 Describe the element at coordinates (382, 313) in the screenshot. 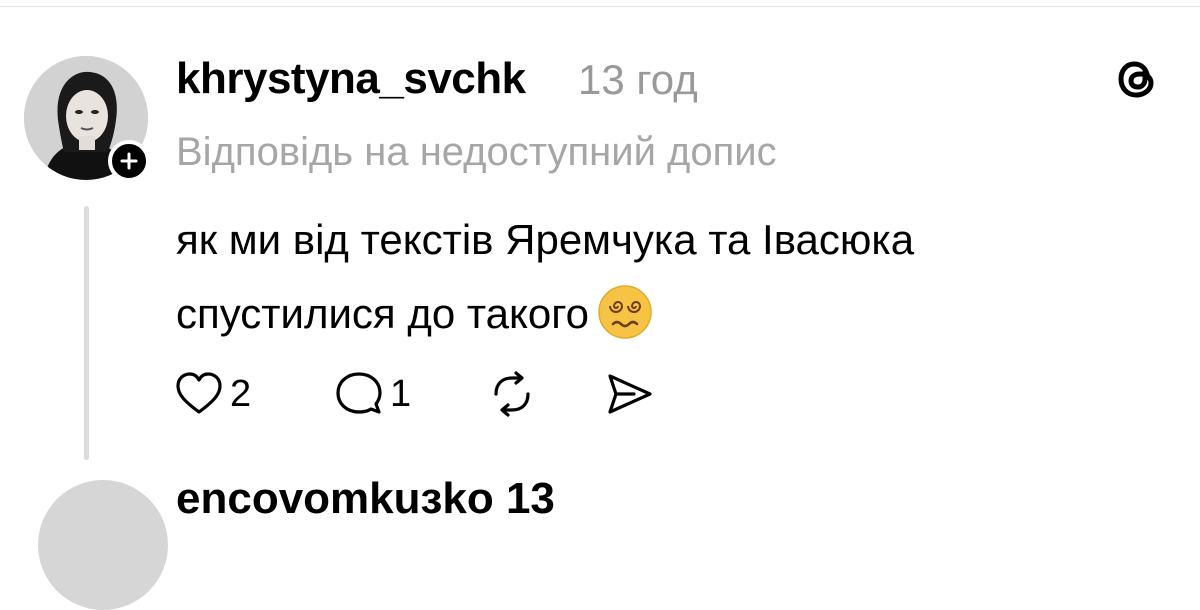

I see `post-text-line-2-text: спустилися до такого` at that location.